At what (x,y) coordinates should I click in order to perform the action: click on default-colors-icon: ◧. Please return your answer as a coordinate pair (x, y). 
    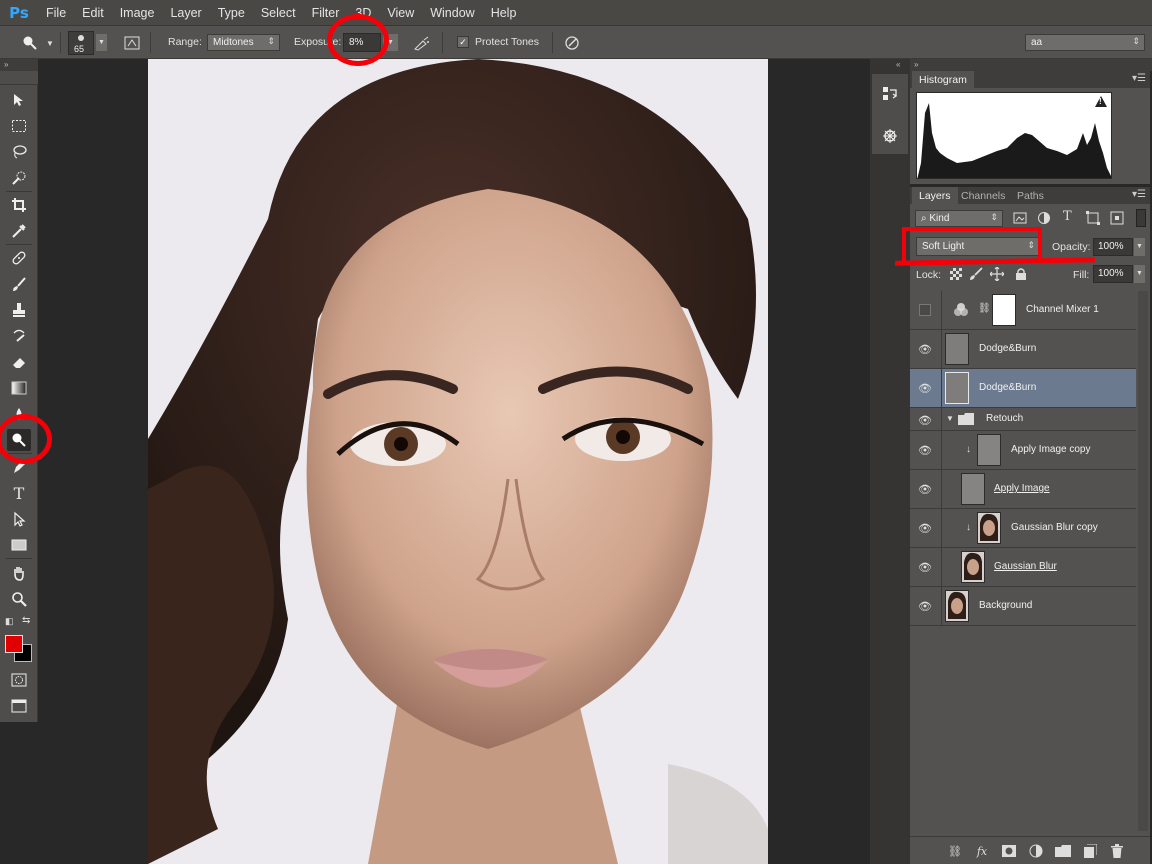
    Looking at the image, I should click on (9, 621).